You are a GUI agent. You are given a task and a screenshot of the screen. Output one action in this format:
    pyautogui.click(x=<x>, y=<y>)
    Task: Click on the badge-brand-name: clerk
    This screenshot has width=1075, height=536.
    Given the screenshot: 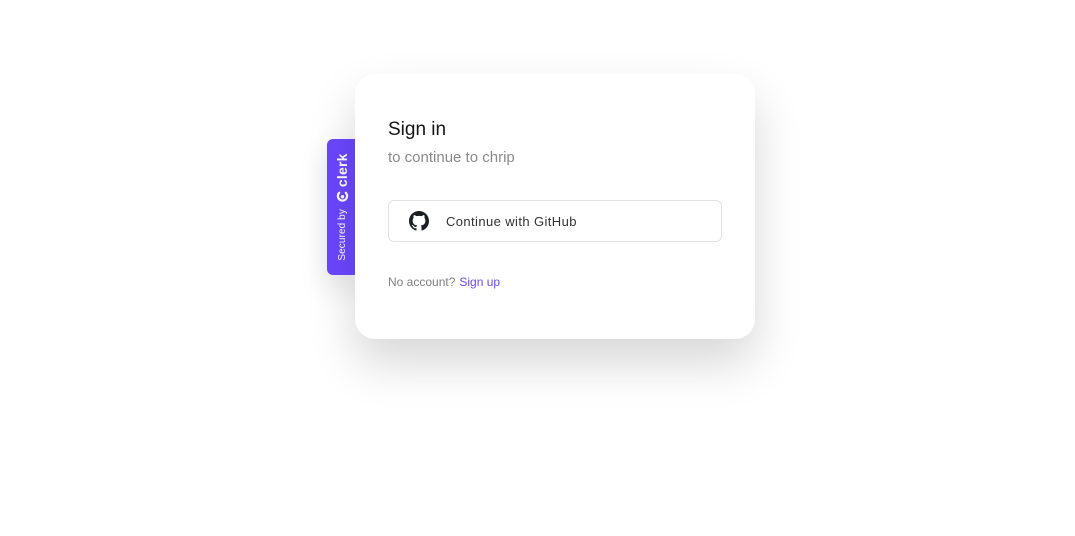 What is the action you would take?
    pyautogui.click(x=342, y=170)
    